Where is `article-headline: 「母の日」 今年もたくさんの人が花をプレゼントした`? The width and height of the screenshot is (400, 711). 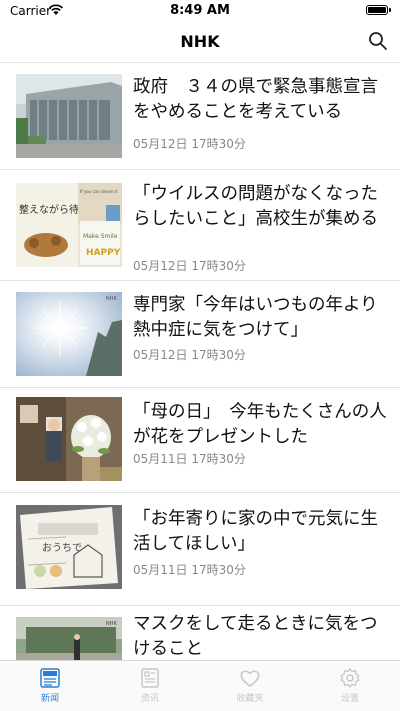 article-headline: 「母の日」 今年もたくさんの人が花をプレゼントした is located at coordinates (260, 424).